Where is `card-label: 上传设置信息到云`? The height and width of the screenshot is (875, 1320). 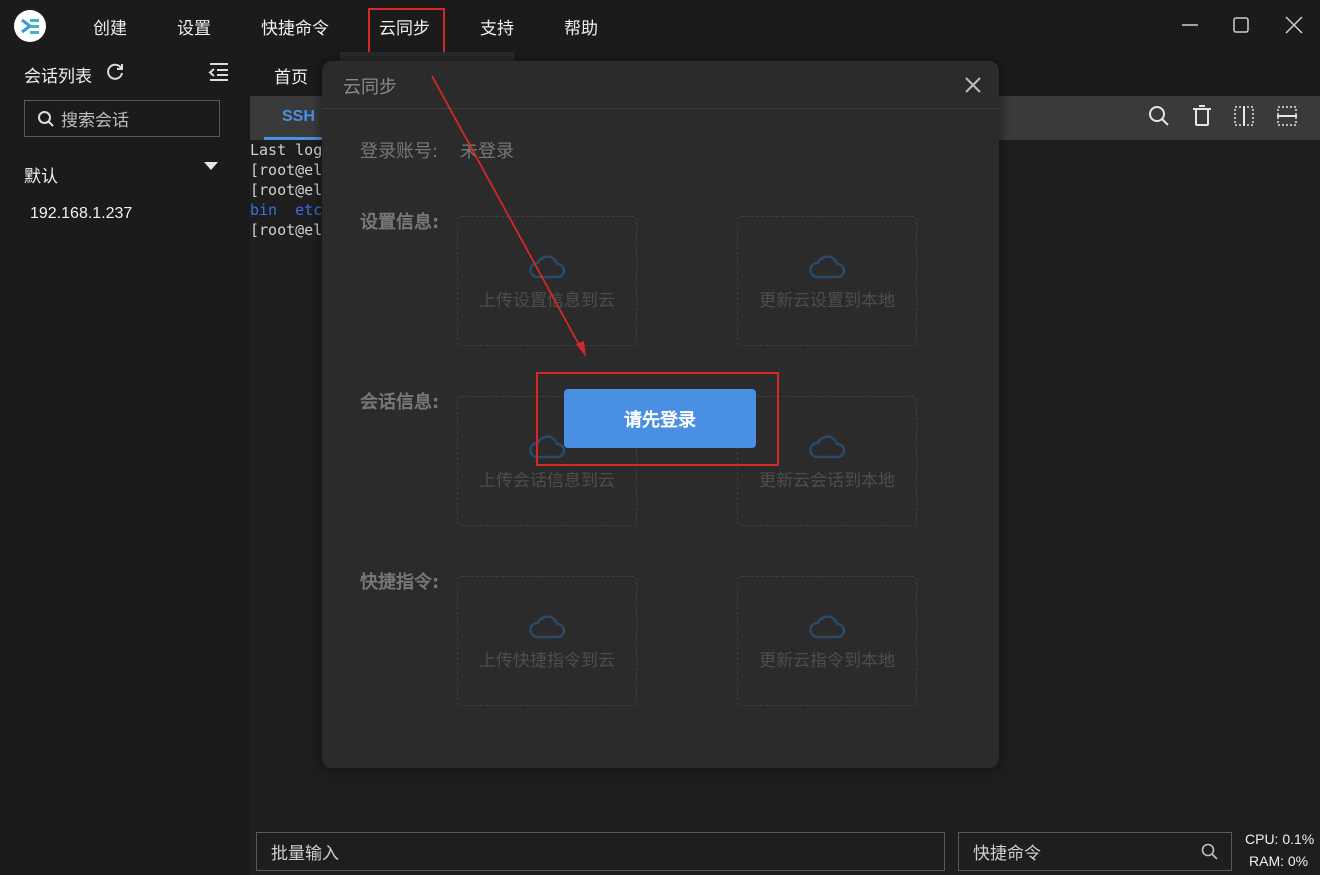 card-label: 上传设置信息到云 is located at coordinates (547, 300).